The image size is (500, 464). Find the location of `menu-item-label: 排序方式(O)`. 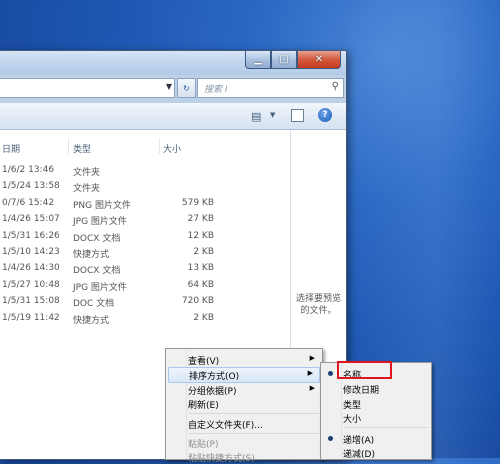

menu-item-label: 排序方式(O) is located at coordinates (214, 377).